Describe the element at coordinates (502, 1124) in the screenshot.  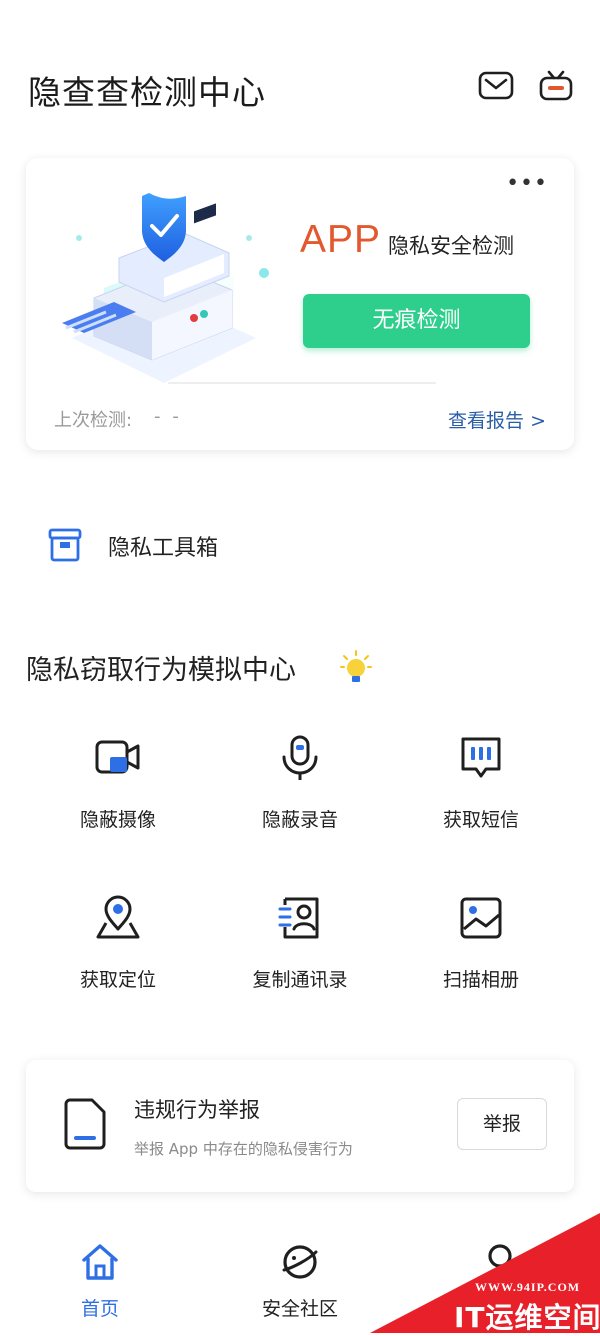
I see `report-button: 举报` at that location.